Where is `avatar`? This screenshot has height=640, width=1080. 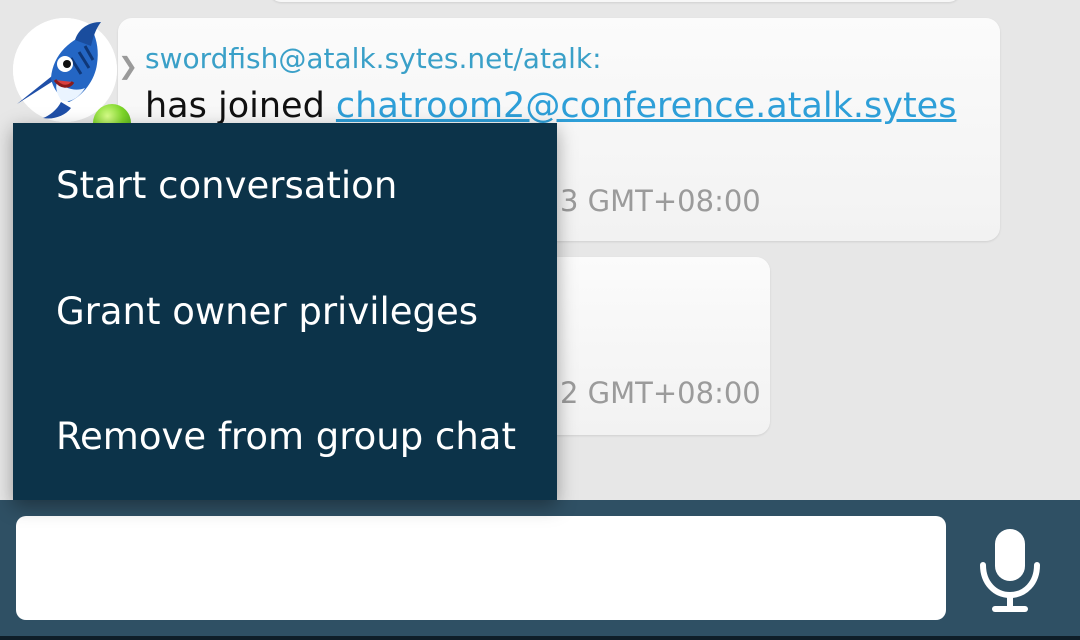 avatar is located at coordinates (72, 80).